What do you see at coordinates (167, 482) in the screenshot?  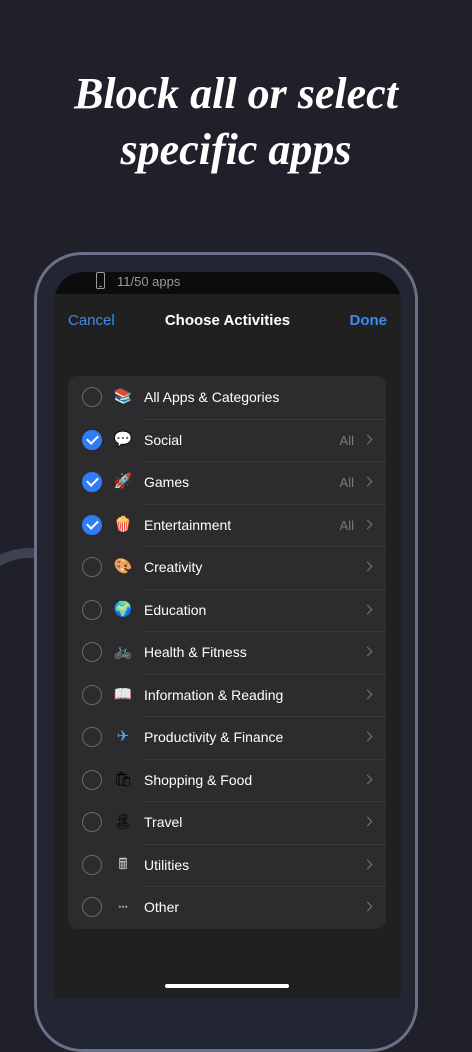 I see `activity-label: Games` at bounding box center [167, 482].